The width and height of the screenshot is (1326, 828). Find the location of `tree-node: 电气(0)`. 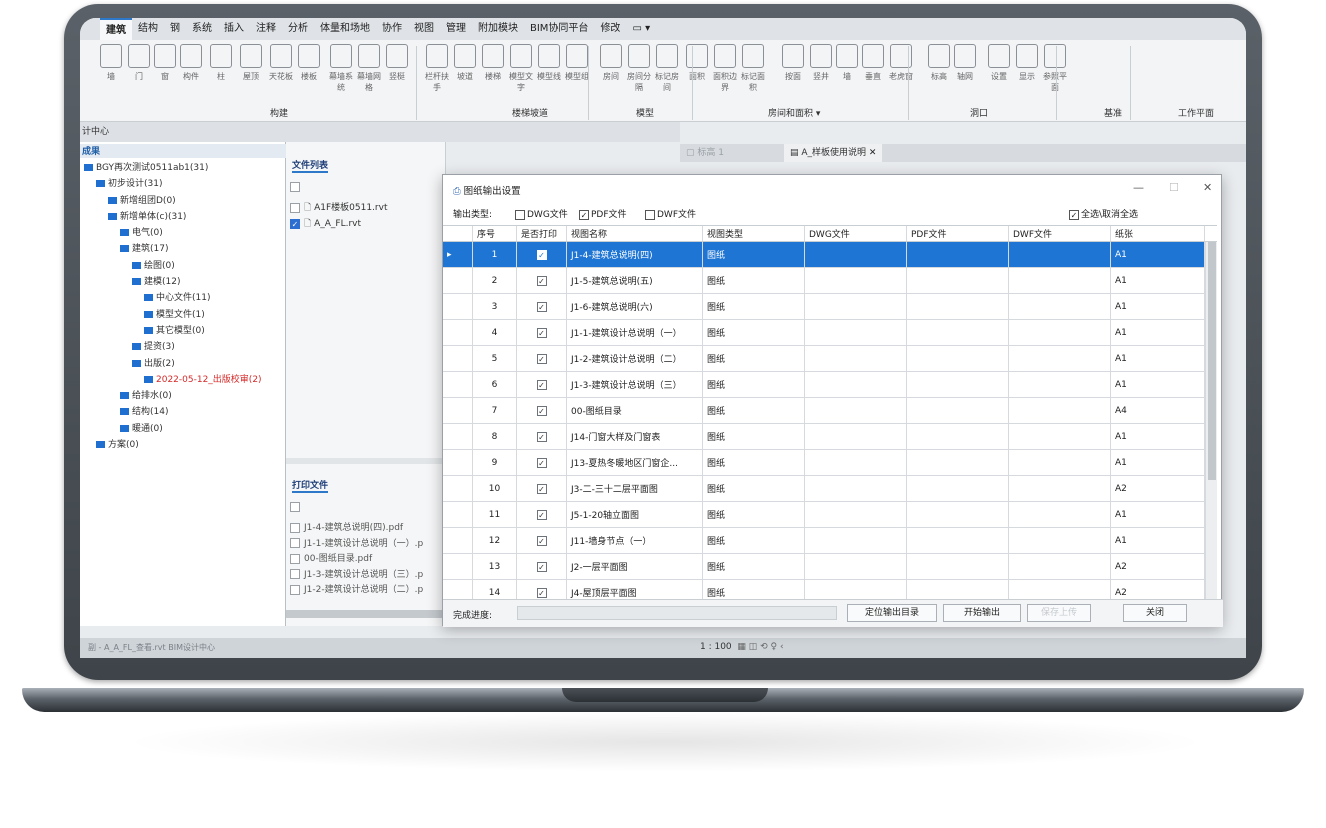

tree-node: 电气(0) is located at coordinates (171, 233).